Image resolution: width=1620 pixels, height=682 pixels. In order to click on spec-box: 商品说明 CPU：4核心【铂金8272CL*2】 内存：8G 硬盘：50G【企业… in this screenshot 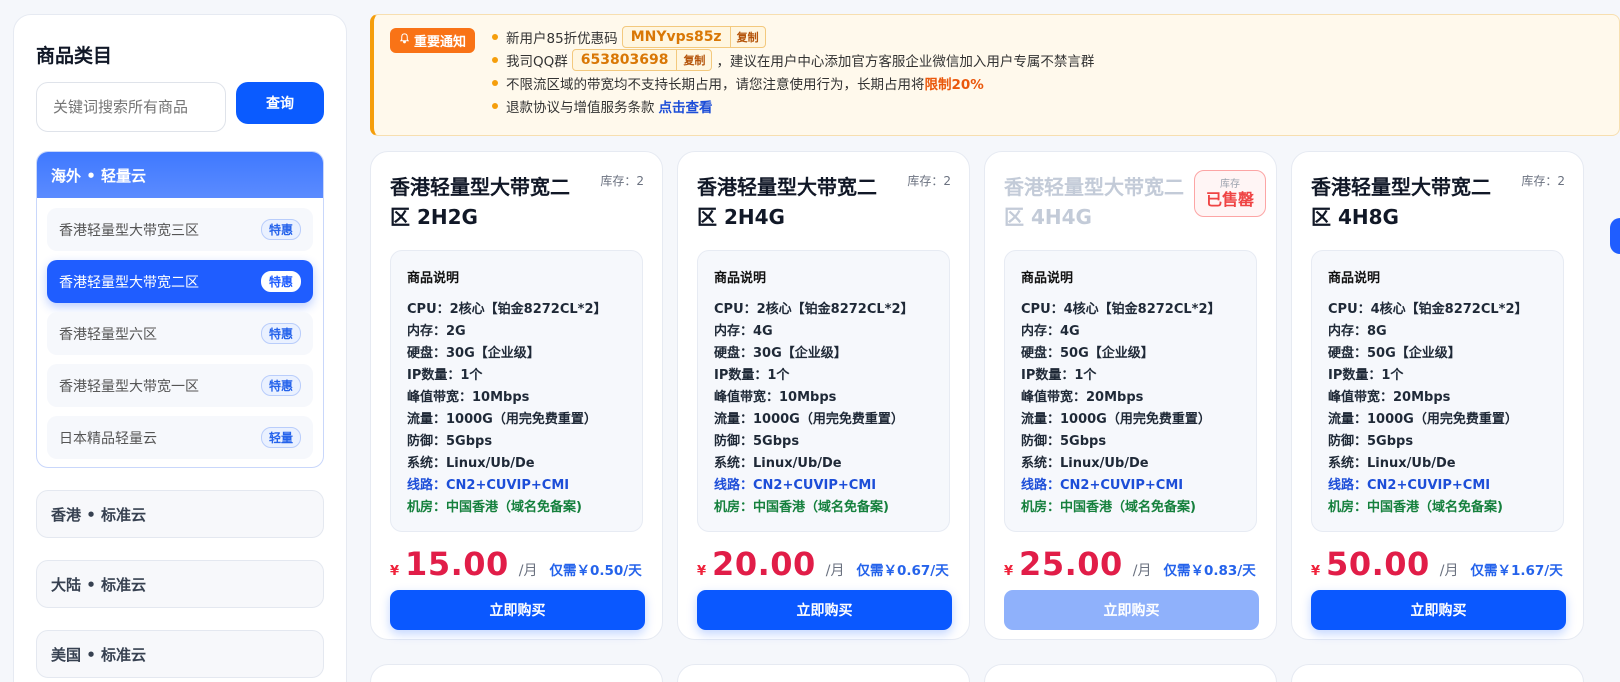, I will do `click(1437, 391)`.